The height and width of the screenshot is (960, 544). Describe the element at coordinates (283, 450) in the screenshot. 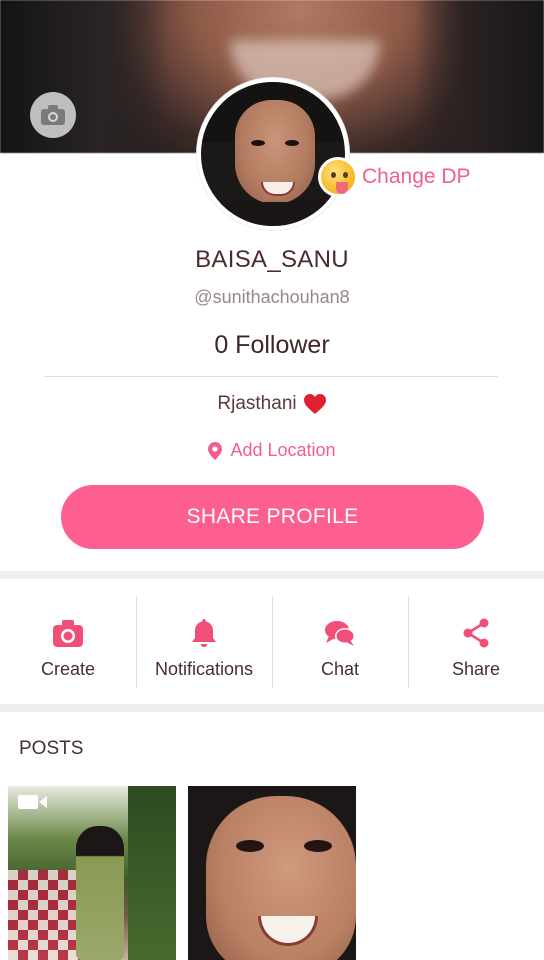

I see `add-location-label: Add Location` at that location.